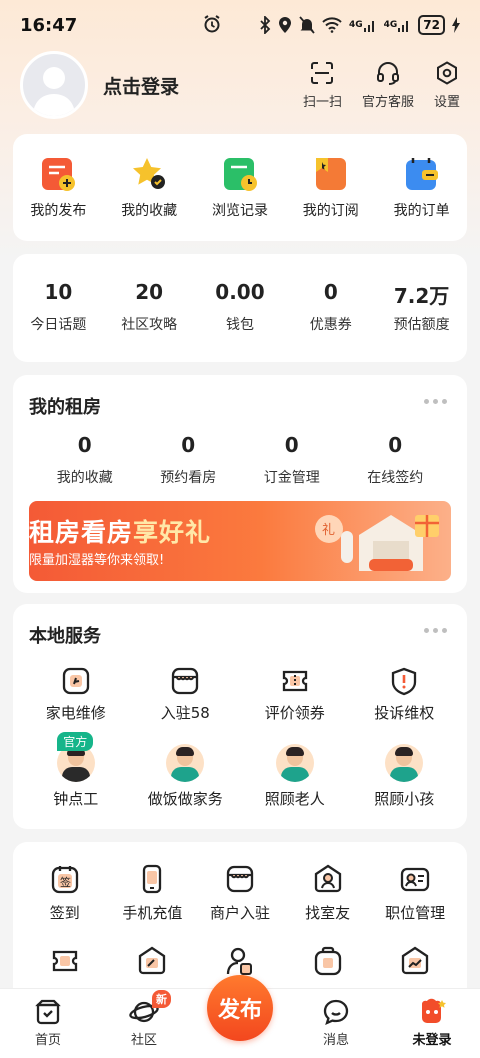 The width and height of the screenshot is (480, 1058). Describe the element at coordinates (395, 460) in the screenshot. I see `rent-sign: 0 在线签约` at that location.